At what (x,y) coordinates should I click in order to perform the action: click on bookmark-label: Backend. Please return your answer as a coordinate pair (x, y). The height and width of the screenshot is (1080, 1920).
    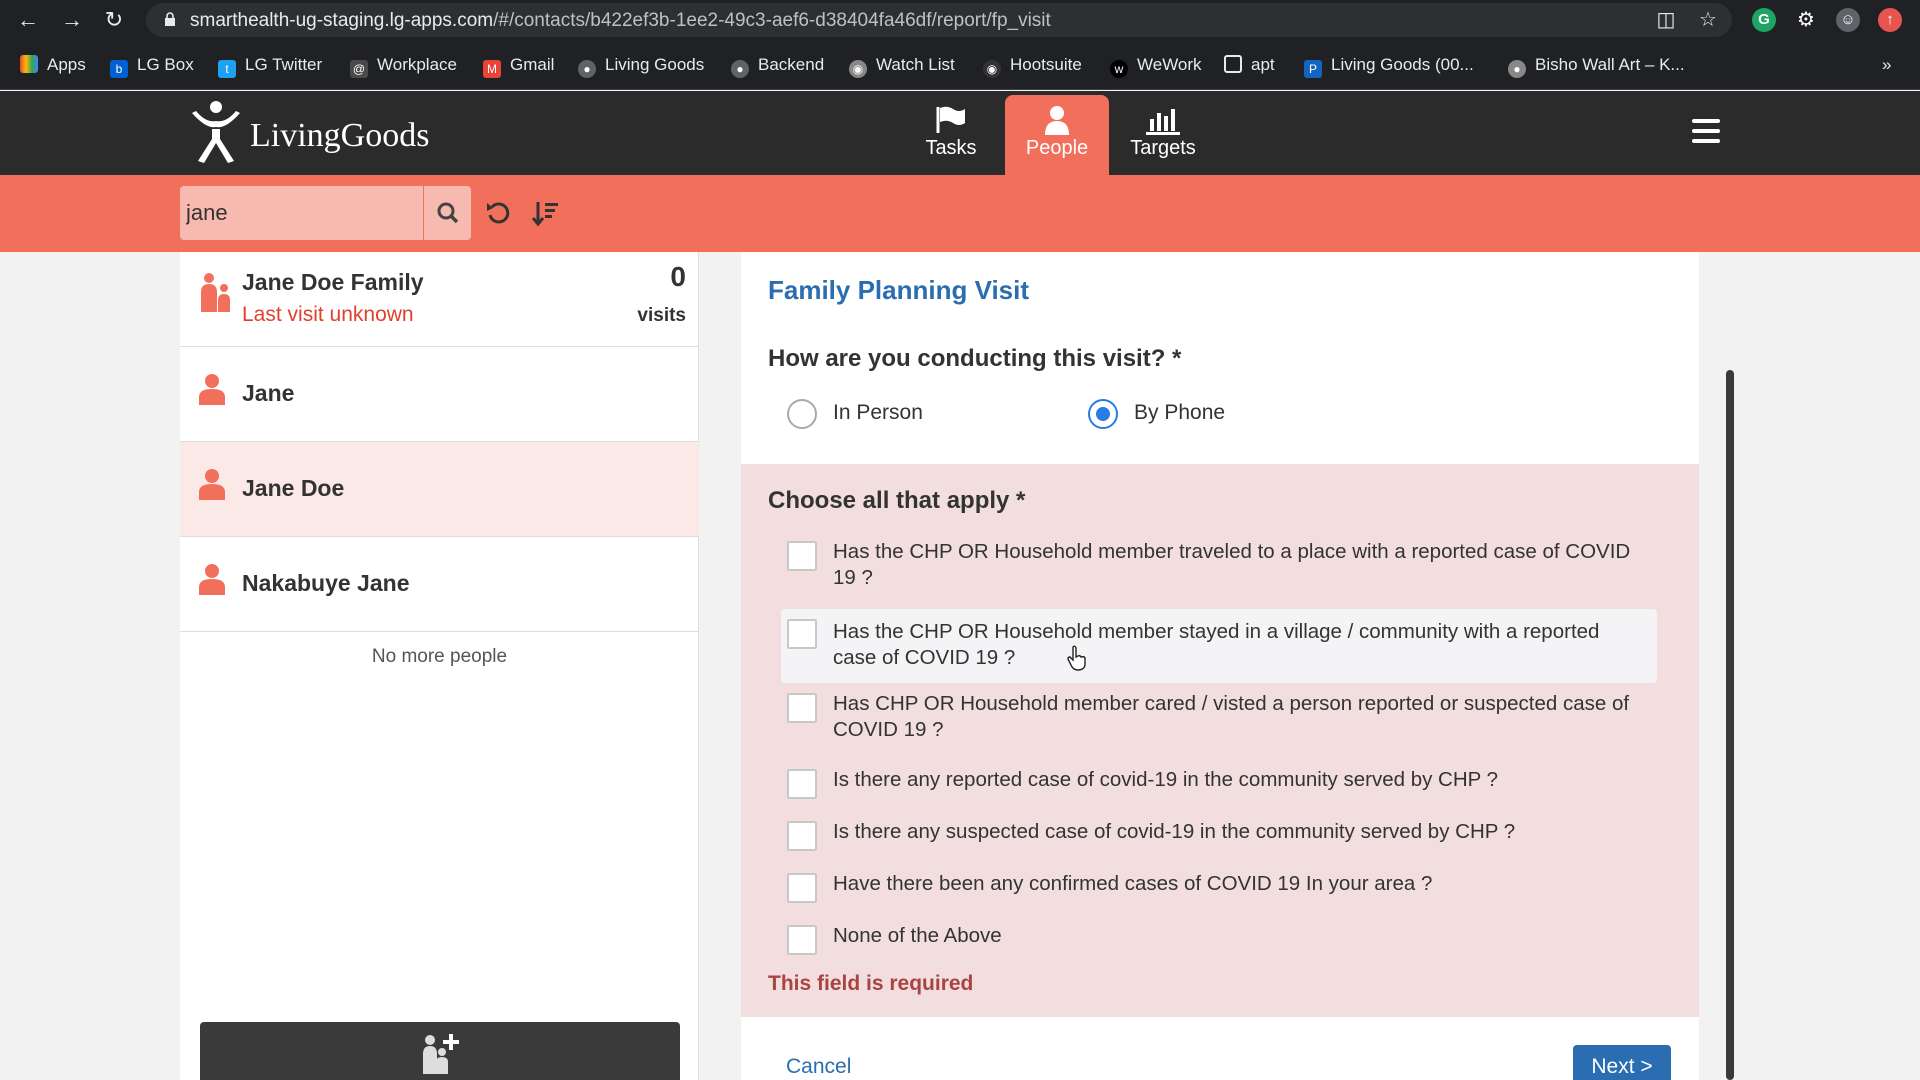
    Looking at the image, I should click on (791, 64).